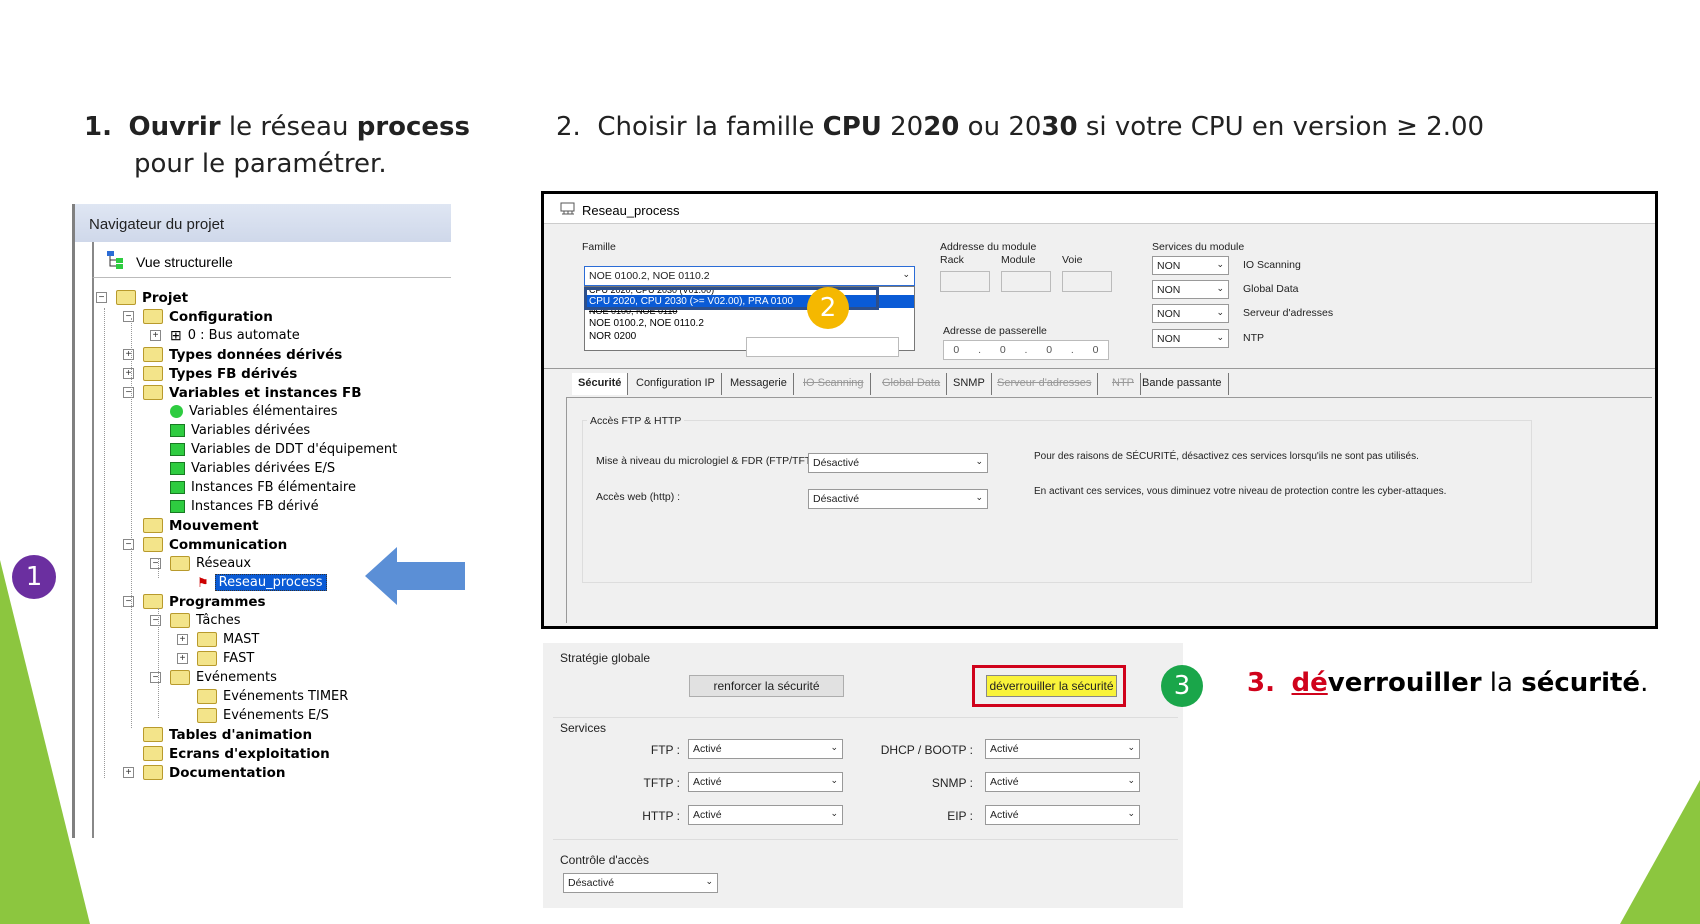  I want to click on tree-item-label: Evénements TIMER, so click(286, 696).